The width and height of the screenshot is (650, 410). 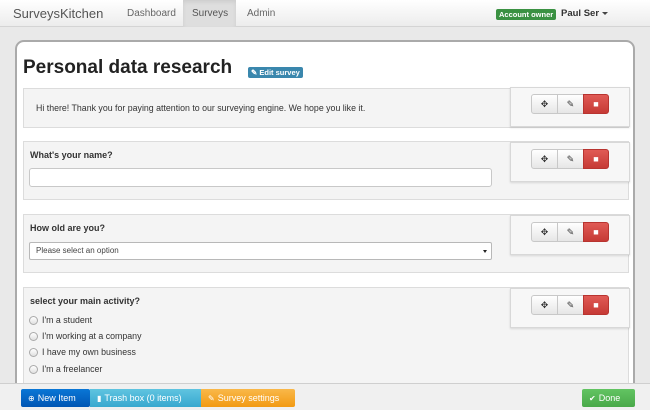 I want to click on trash-icon: ▮, so click(x=99, y=398).